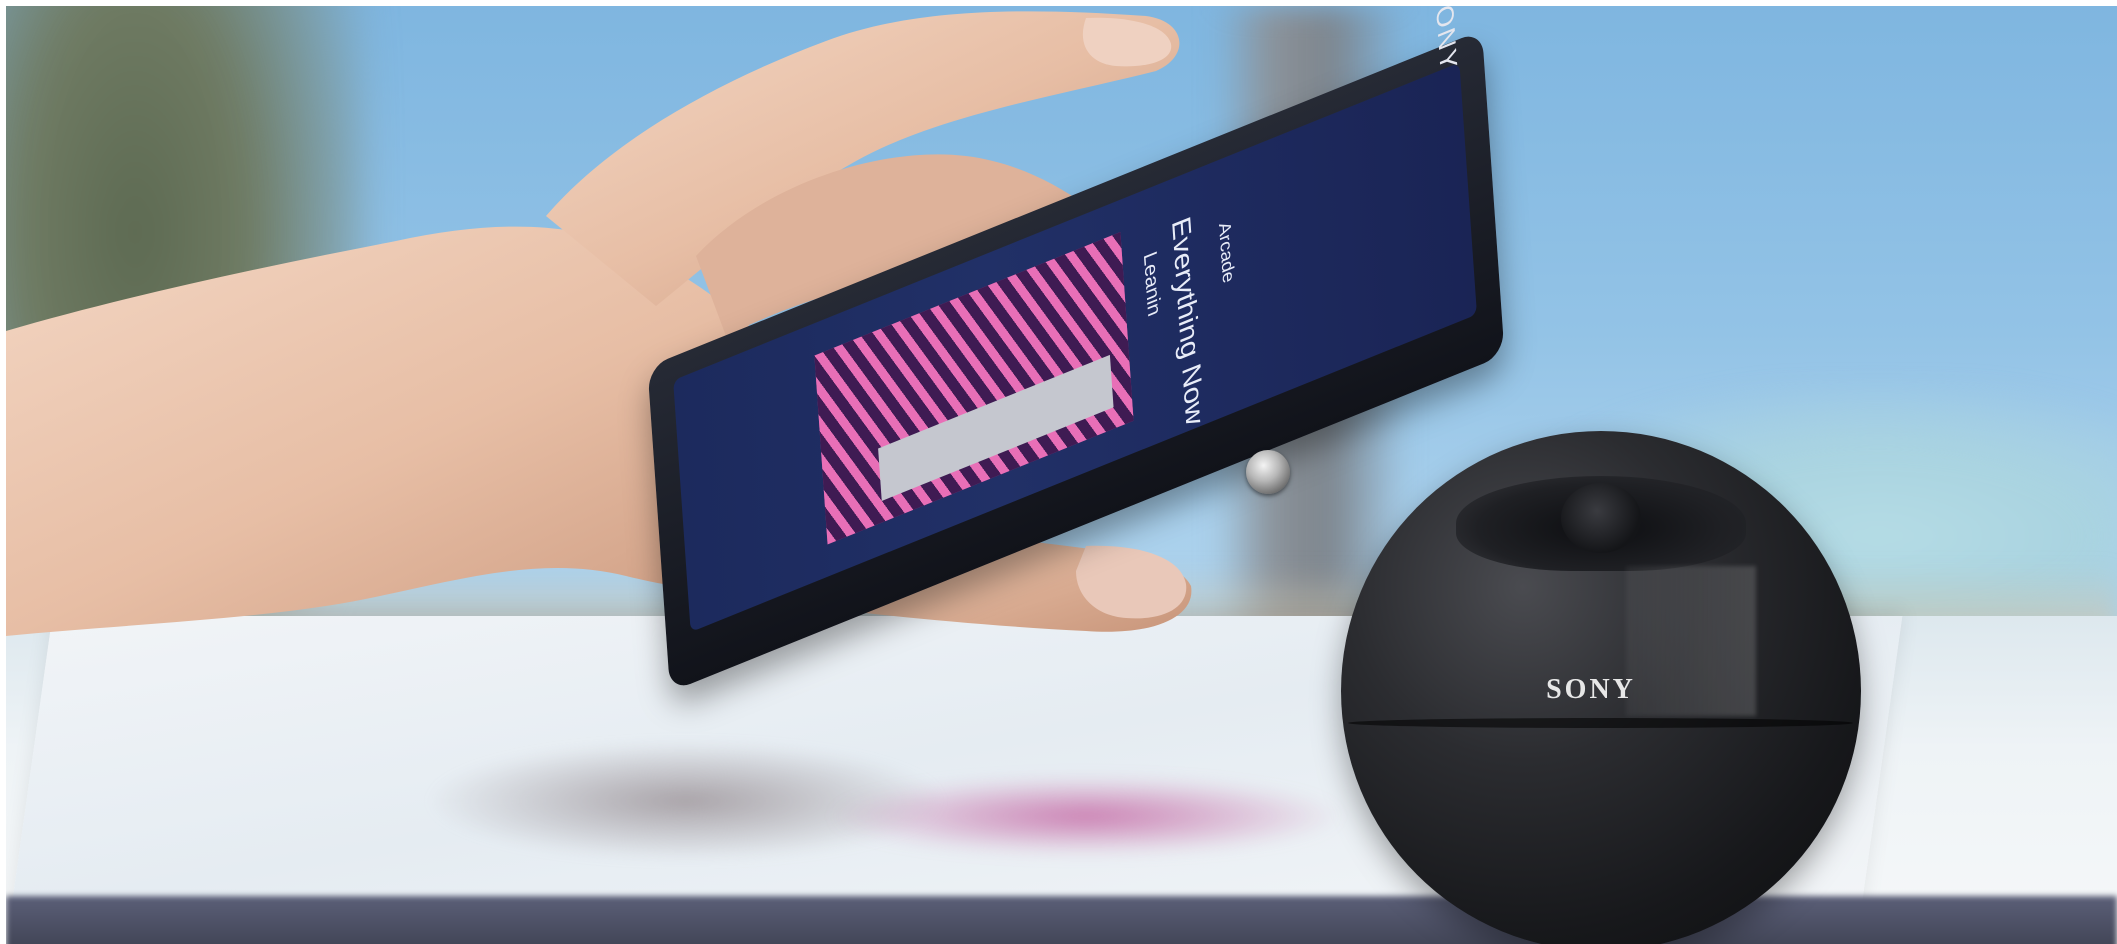 The width and height of the screenshot is (2117, 944). What do you see at coordinates (1446, 41) in the screenshot?
I see `phone-brand-logo: SONY` at bounding box center [1446, 41].